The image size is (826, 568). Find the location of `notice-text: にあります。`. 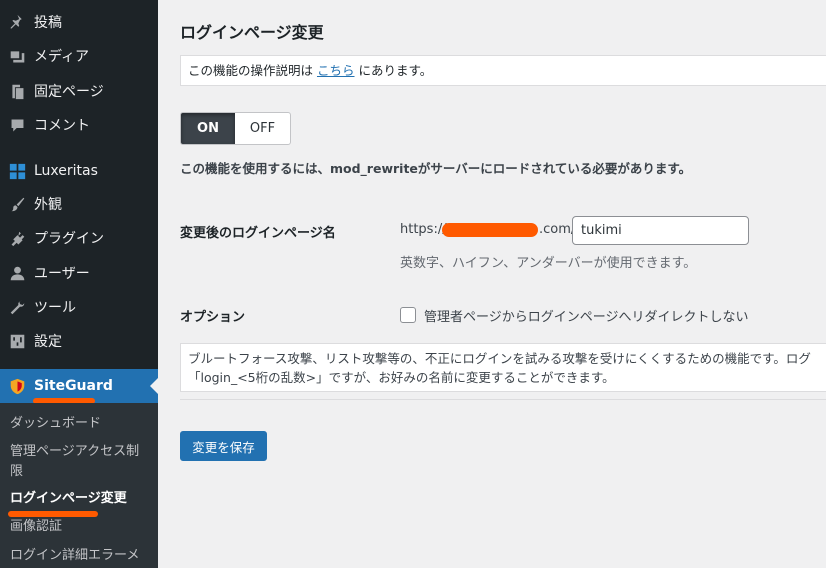

notice-text: にあります。 is located at coordinates (393, 70).